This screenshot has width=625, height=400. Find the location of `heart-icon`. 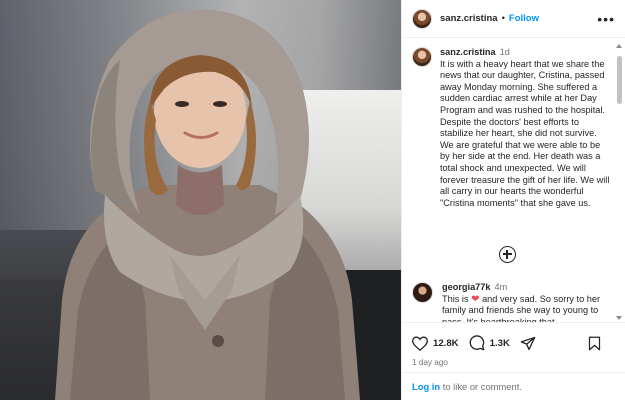

heart-icon is located at coordinates (420, 343).